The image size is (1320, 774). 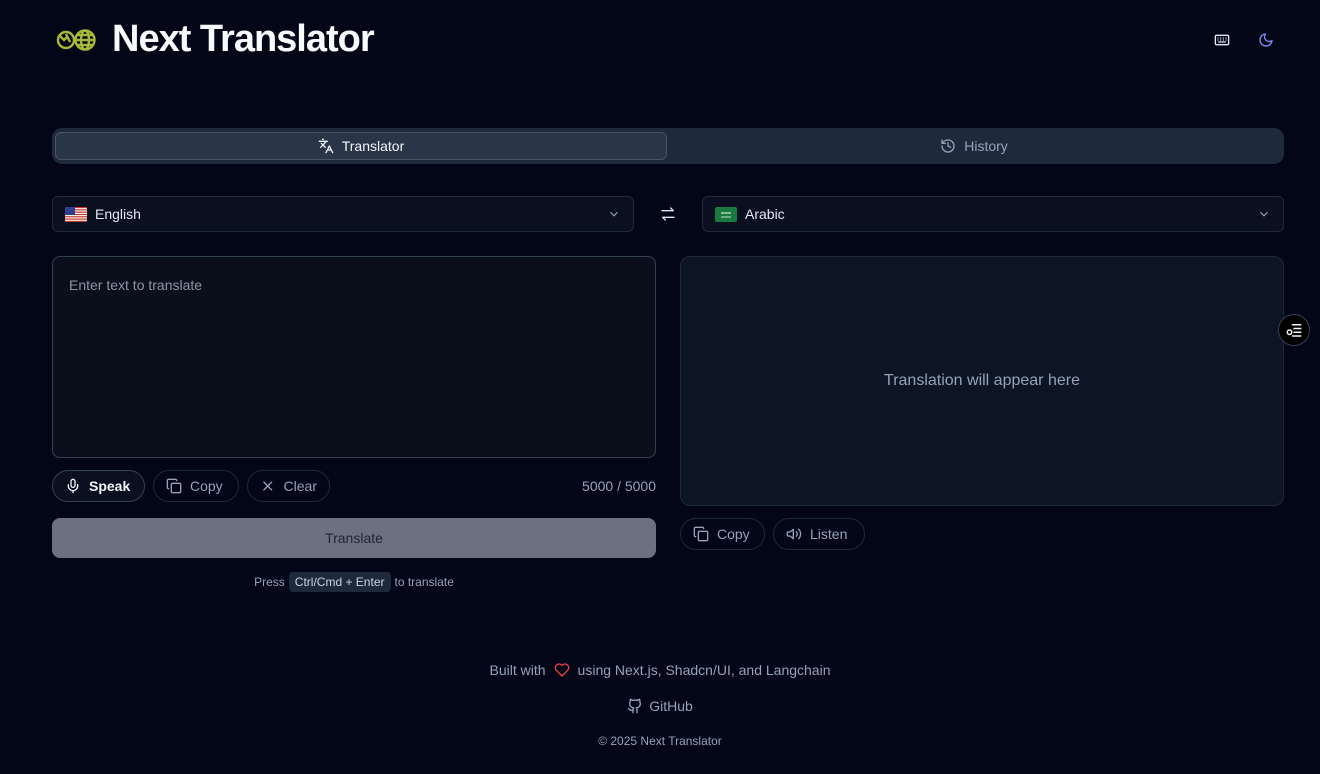 What do you see at coordinates (660, 741) in the screenshot?
I see `copyright: © 2025 Next Translator` at bounding box center [660, 741].